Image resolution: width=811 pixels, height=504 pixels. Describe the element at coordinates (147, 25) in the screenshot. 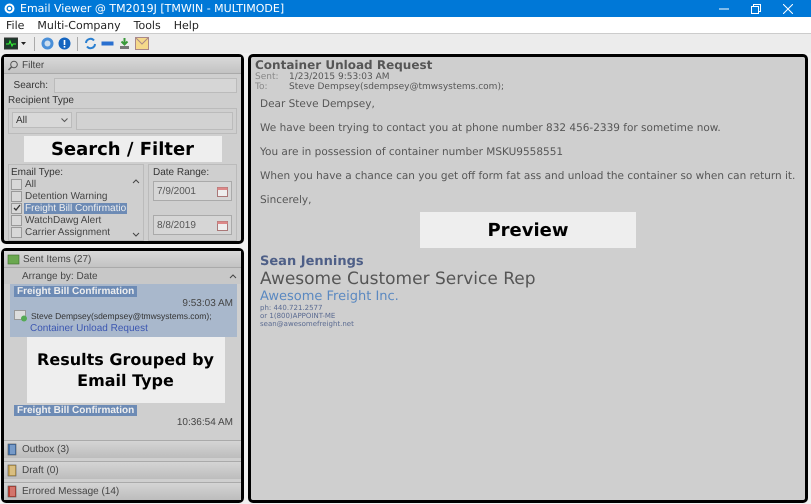

I see `menu-item: Tools` at that location.